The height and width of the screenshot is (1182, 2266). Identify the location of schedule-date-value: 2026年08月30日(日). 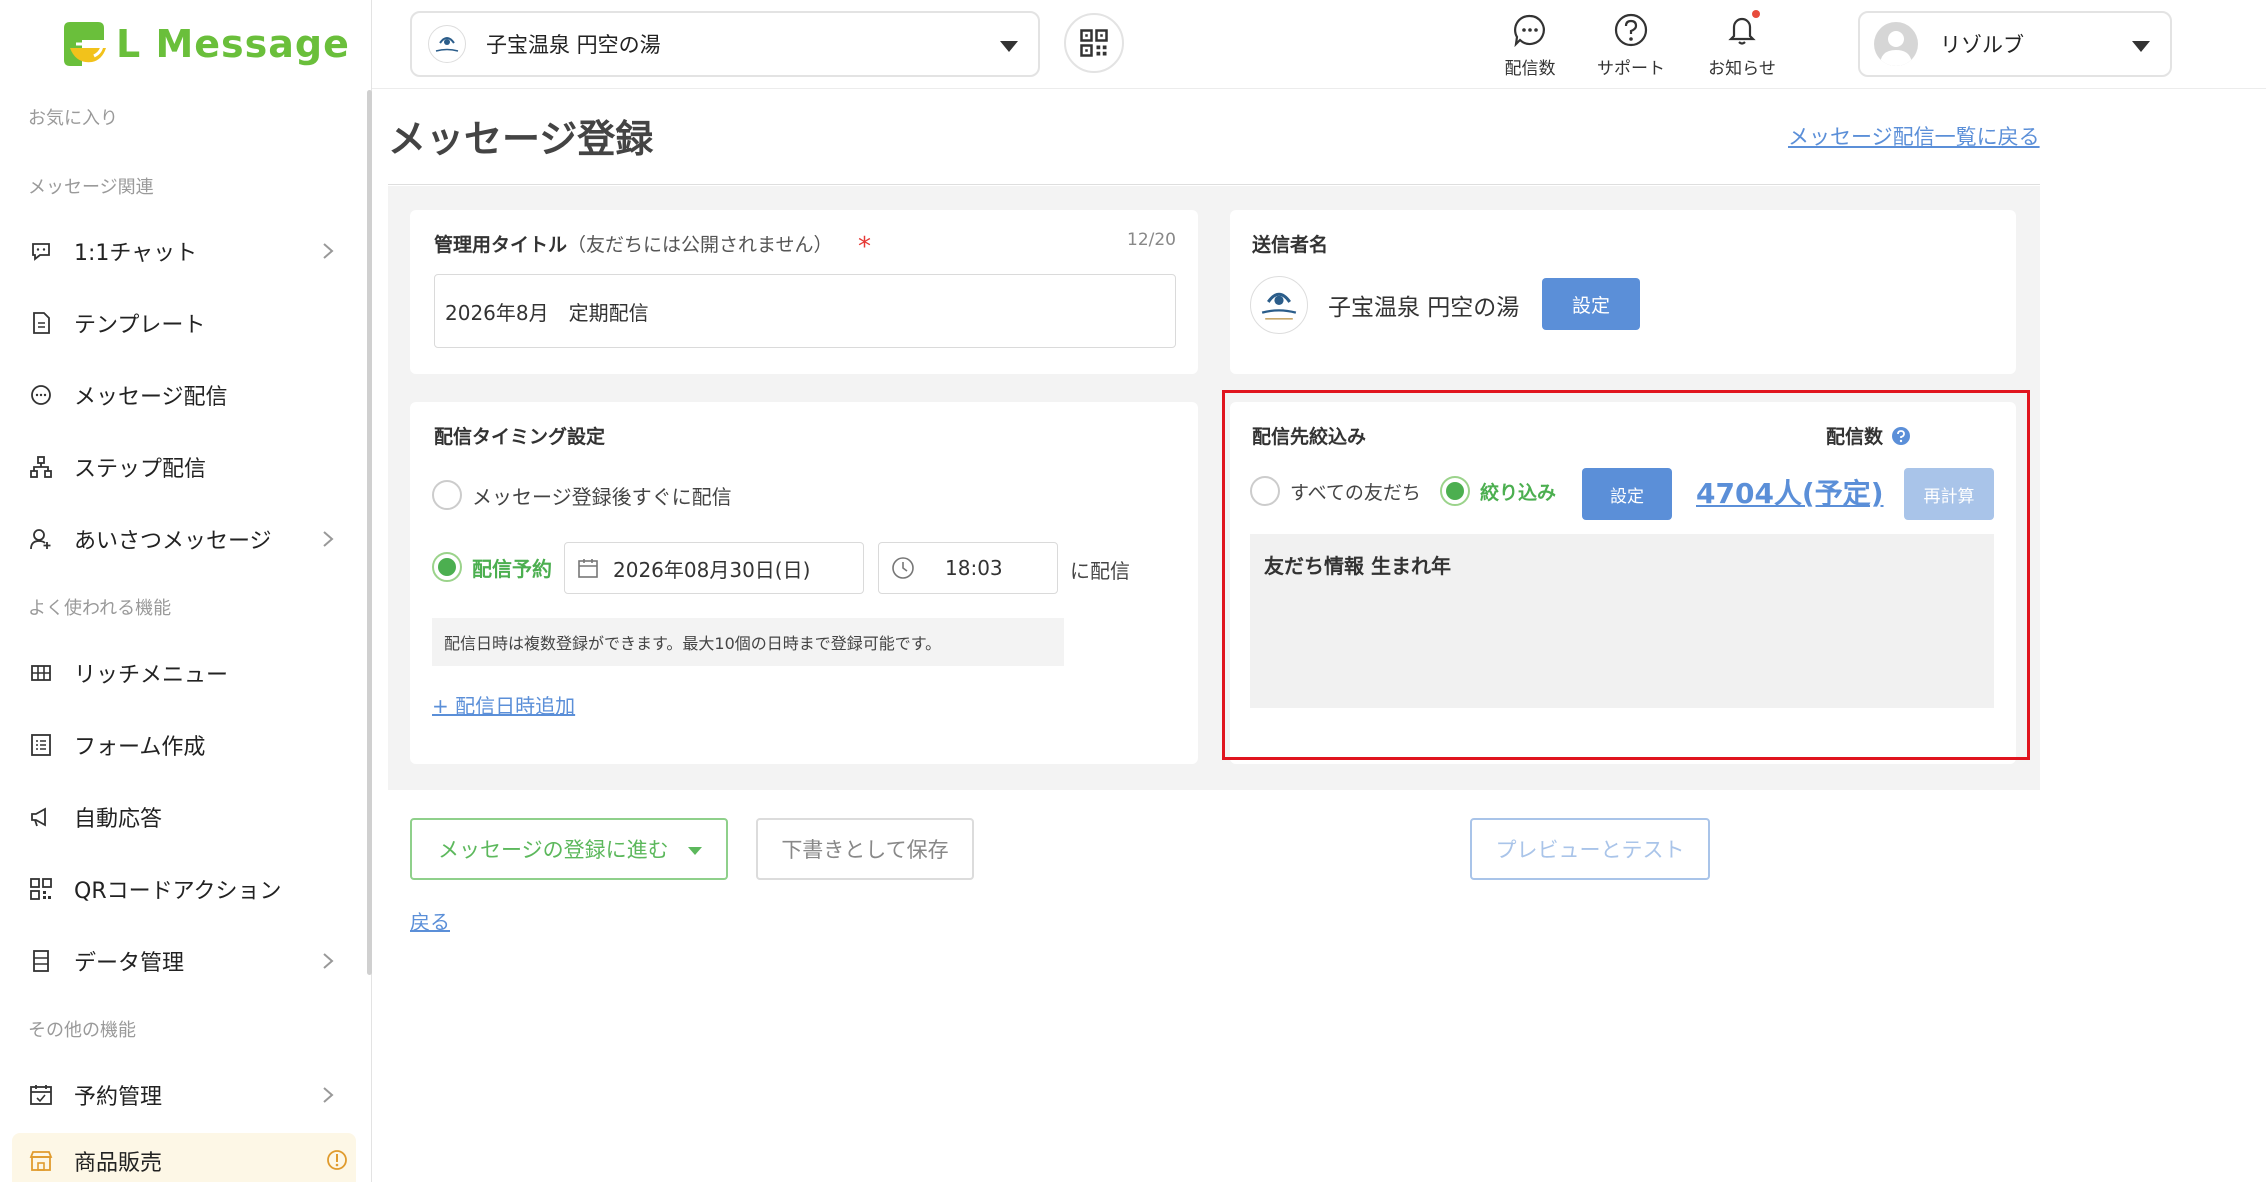
(712, 569).